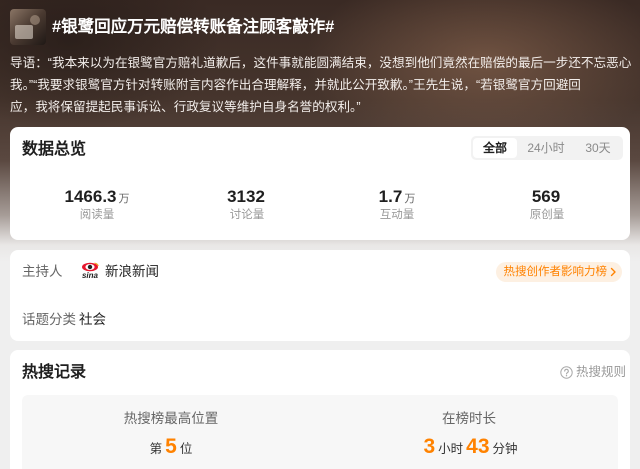  Describe the element at coordinates (397, 215) in the screenshot. I see `stat-label: 互动量` at that location.